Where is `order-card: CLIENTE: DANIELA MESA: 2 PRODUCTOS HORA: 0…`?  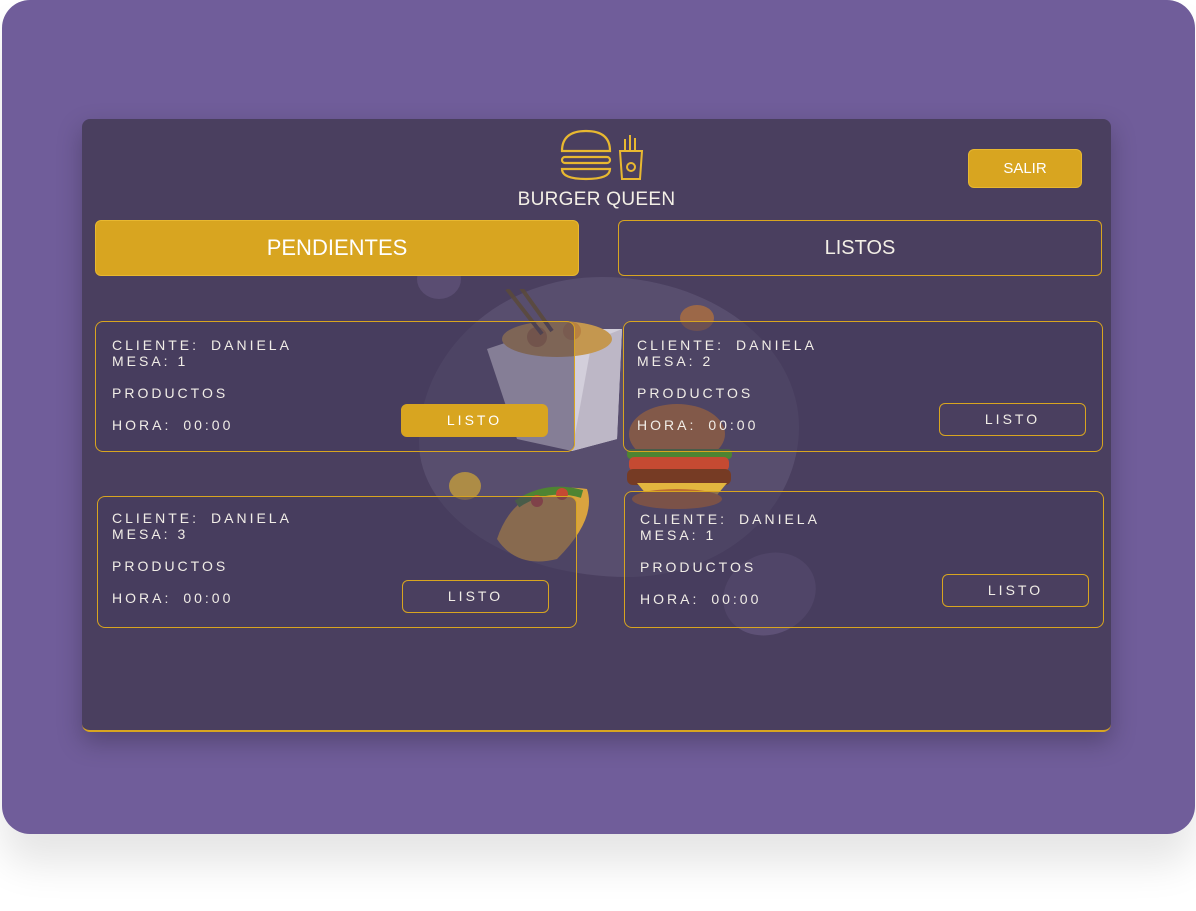 order-card: CLIENTE: DANIELA MESA: 2 PRODUCTOS HORA: 0… is located at coordinates (863, 386).